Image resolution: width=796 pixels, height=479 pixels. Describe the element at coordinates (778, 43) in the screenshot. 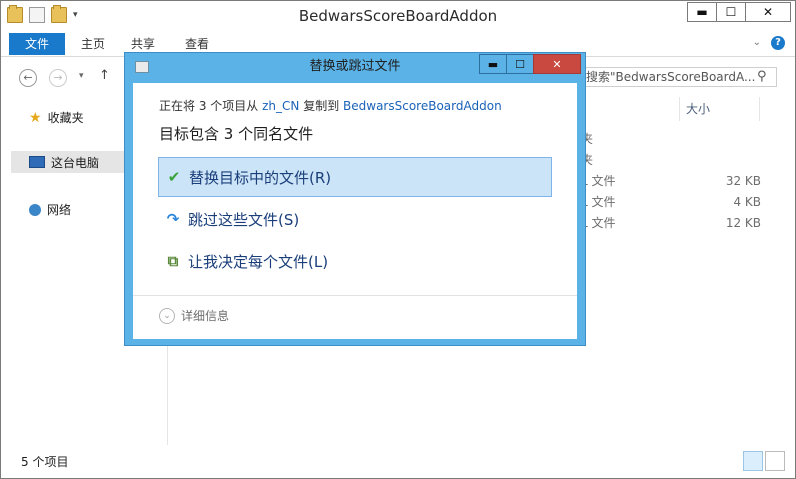

I see `help-icon: ?` at that location.